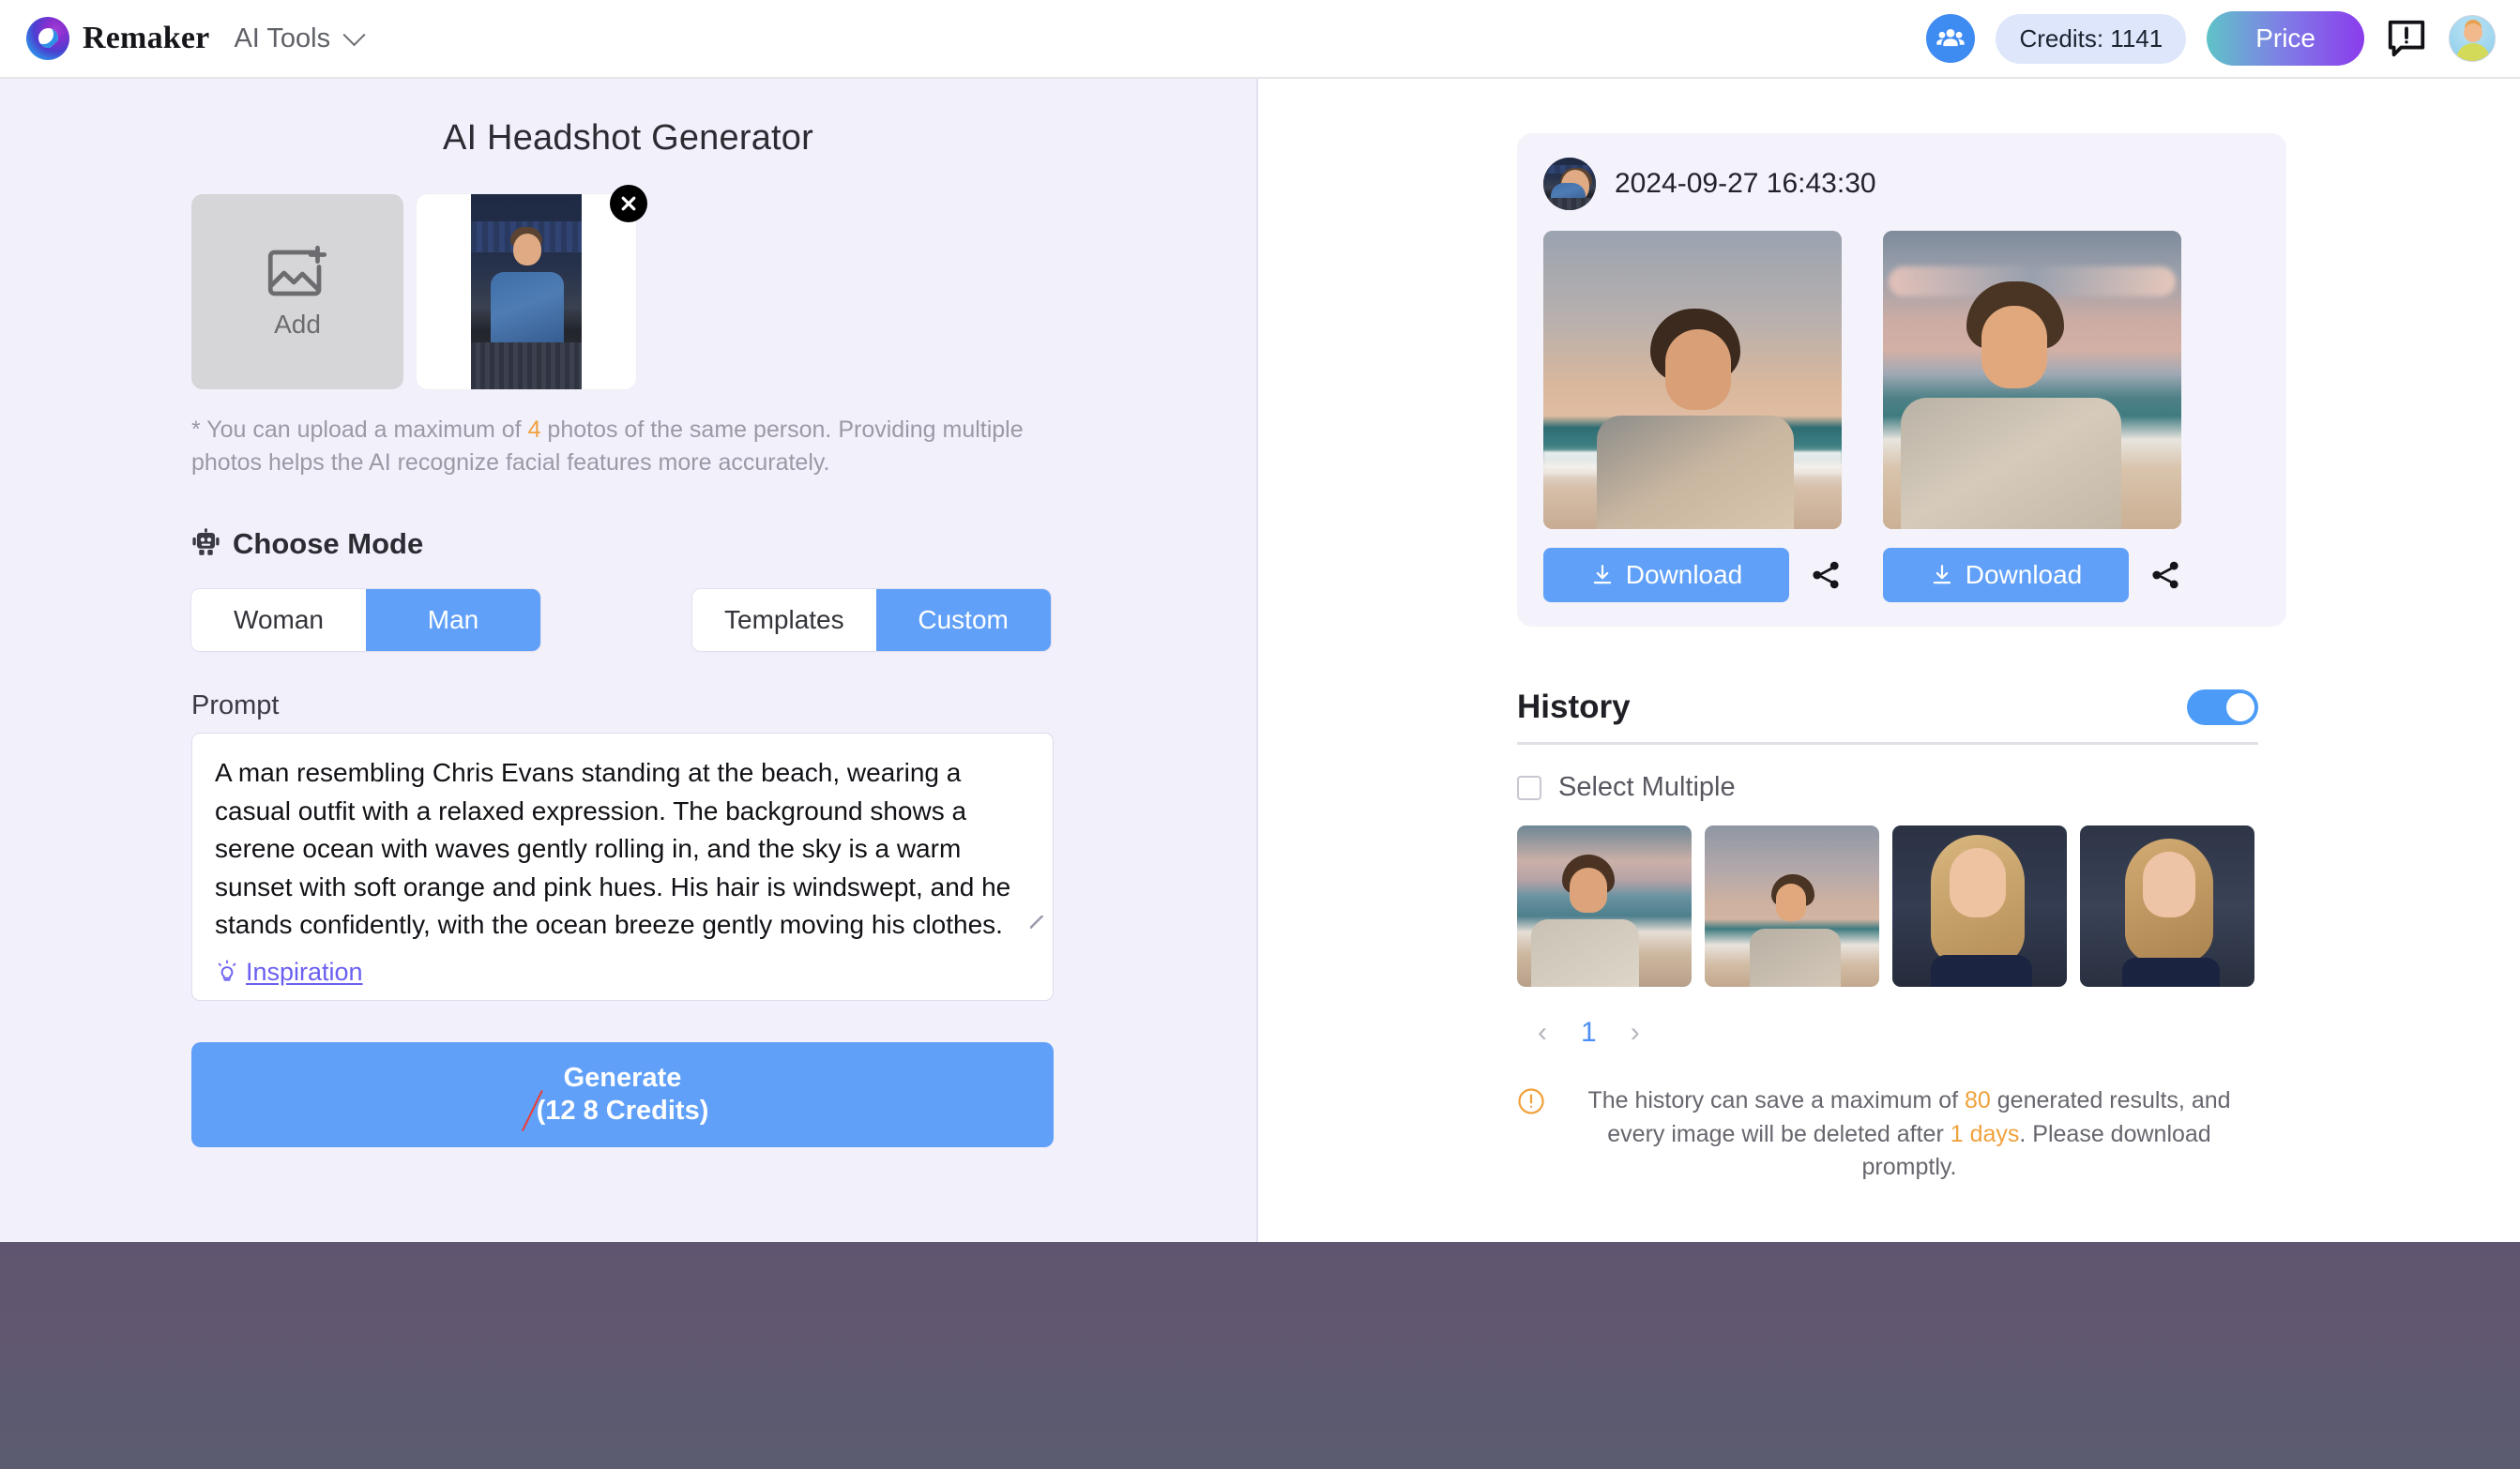 The height and width of the screenshot is (1469, 2520). I want to click on result-card: 2024-09-27 16:43:30 Download Download, so click(1901, 380).